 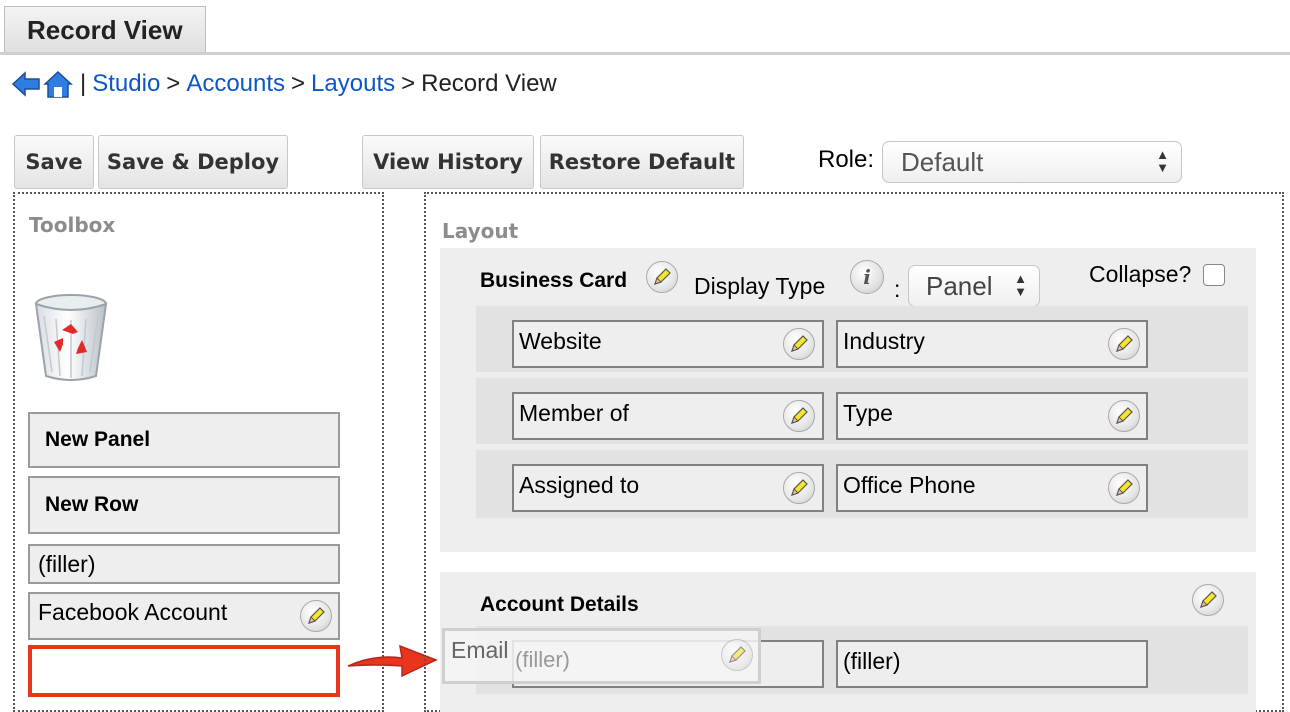 What do you see at coordinates (105, 30) in the screenshot?
I see `tab-record-view: Record View` at bounding box center [105, 30].